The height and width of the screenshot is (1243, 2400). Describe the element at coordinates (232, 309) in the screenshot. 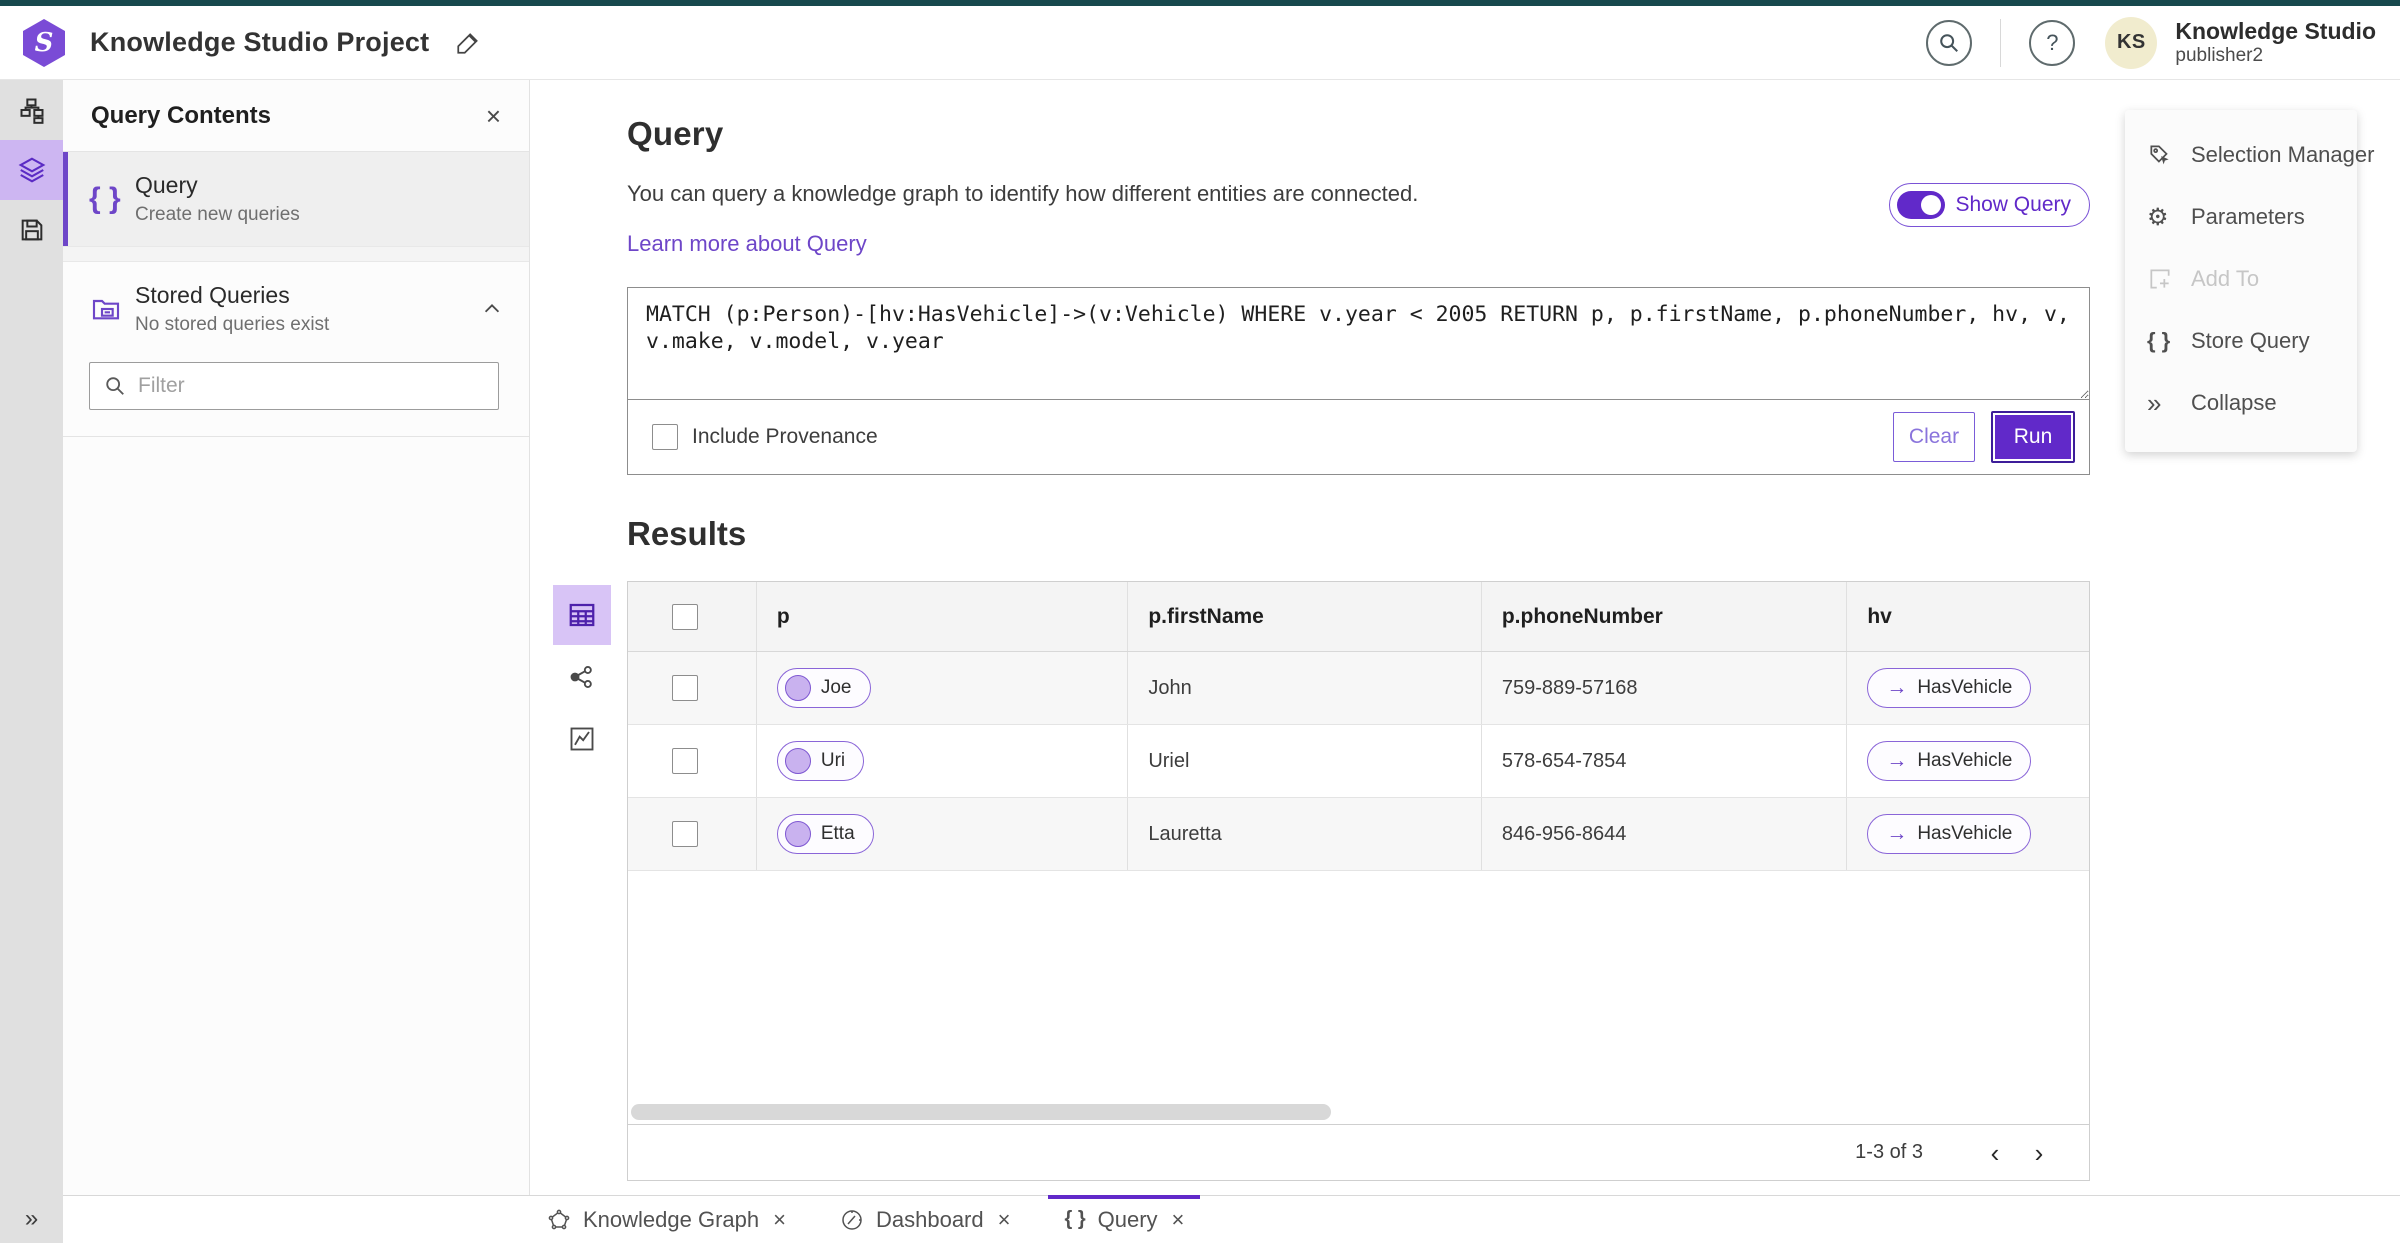

I see `panel-item-stored-text: Stored Queries No stored queries exist` at that location.